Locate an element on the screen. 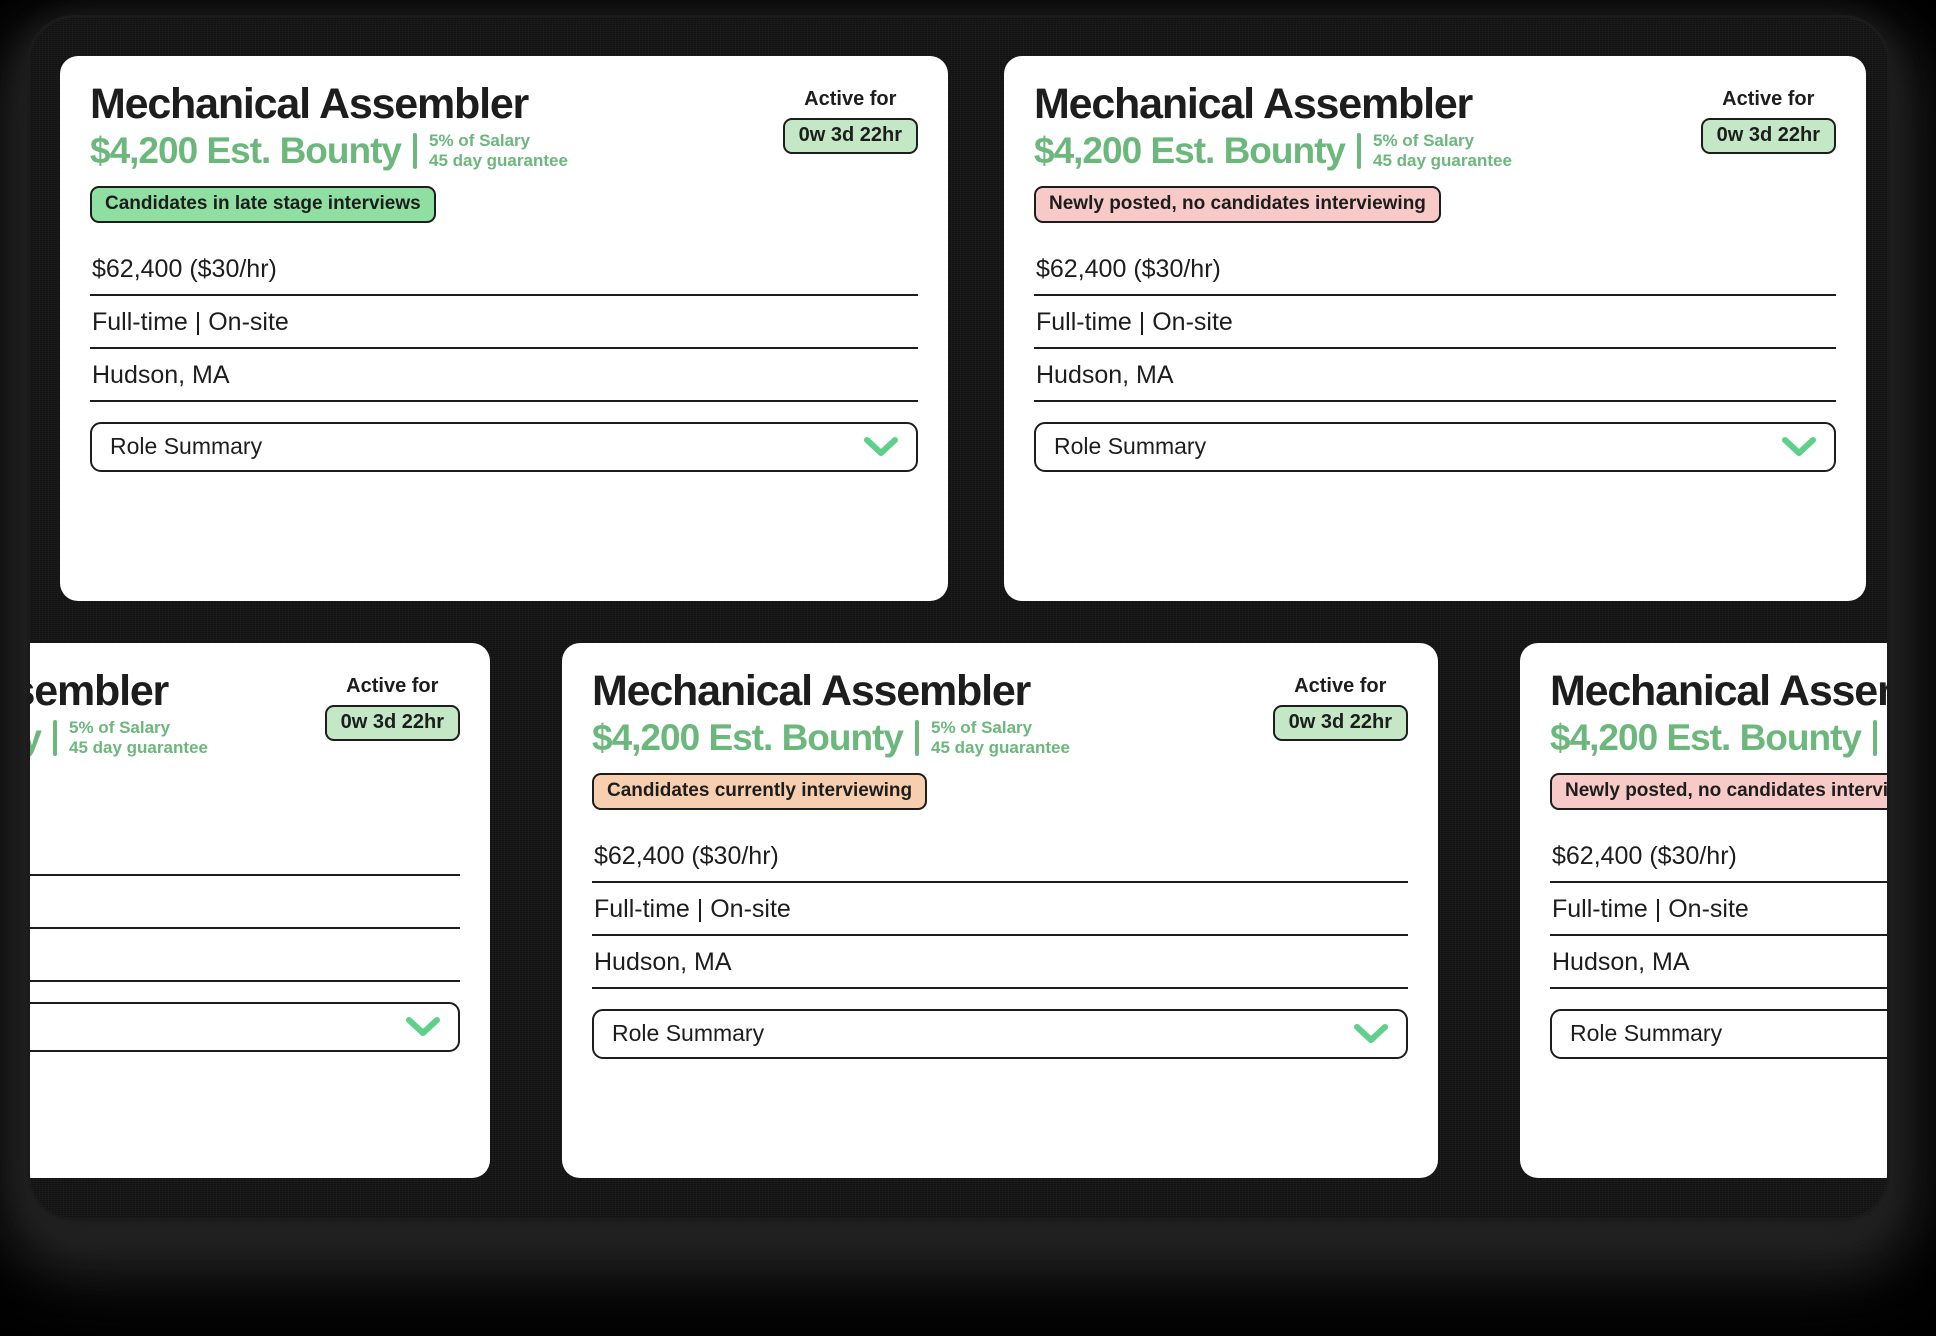 The image size is (1936, 1336). status-badge: Candidates currently interviewing is located at coordinates (760, 791).